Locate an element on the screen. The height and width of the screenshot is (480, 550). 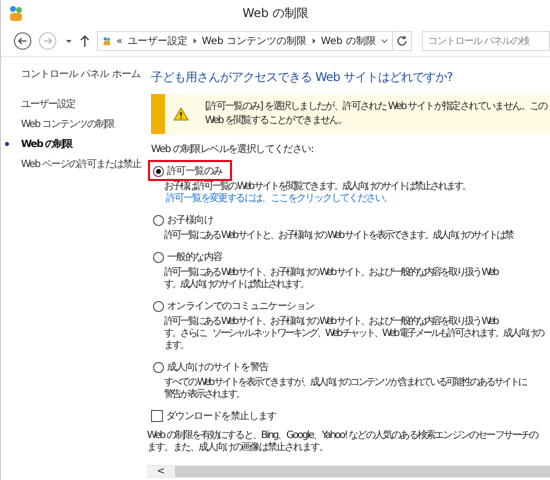
page-heading: 子ども用さんがアクセスできる Web サイトはどれですか? is located at coordinates (302, 77).